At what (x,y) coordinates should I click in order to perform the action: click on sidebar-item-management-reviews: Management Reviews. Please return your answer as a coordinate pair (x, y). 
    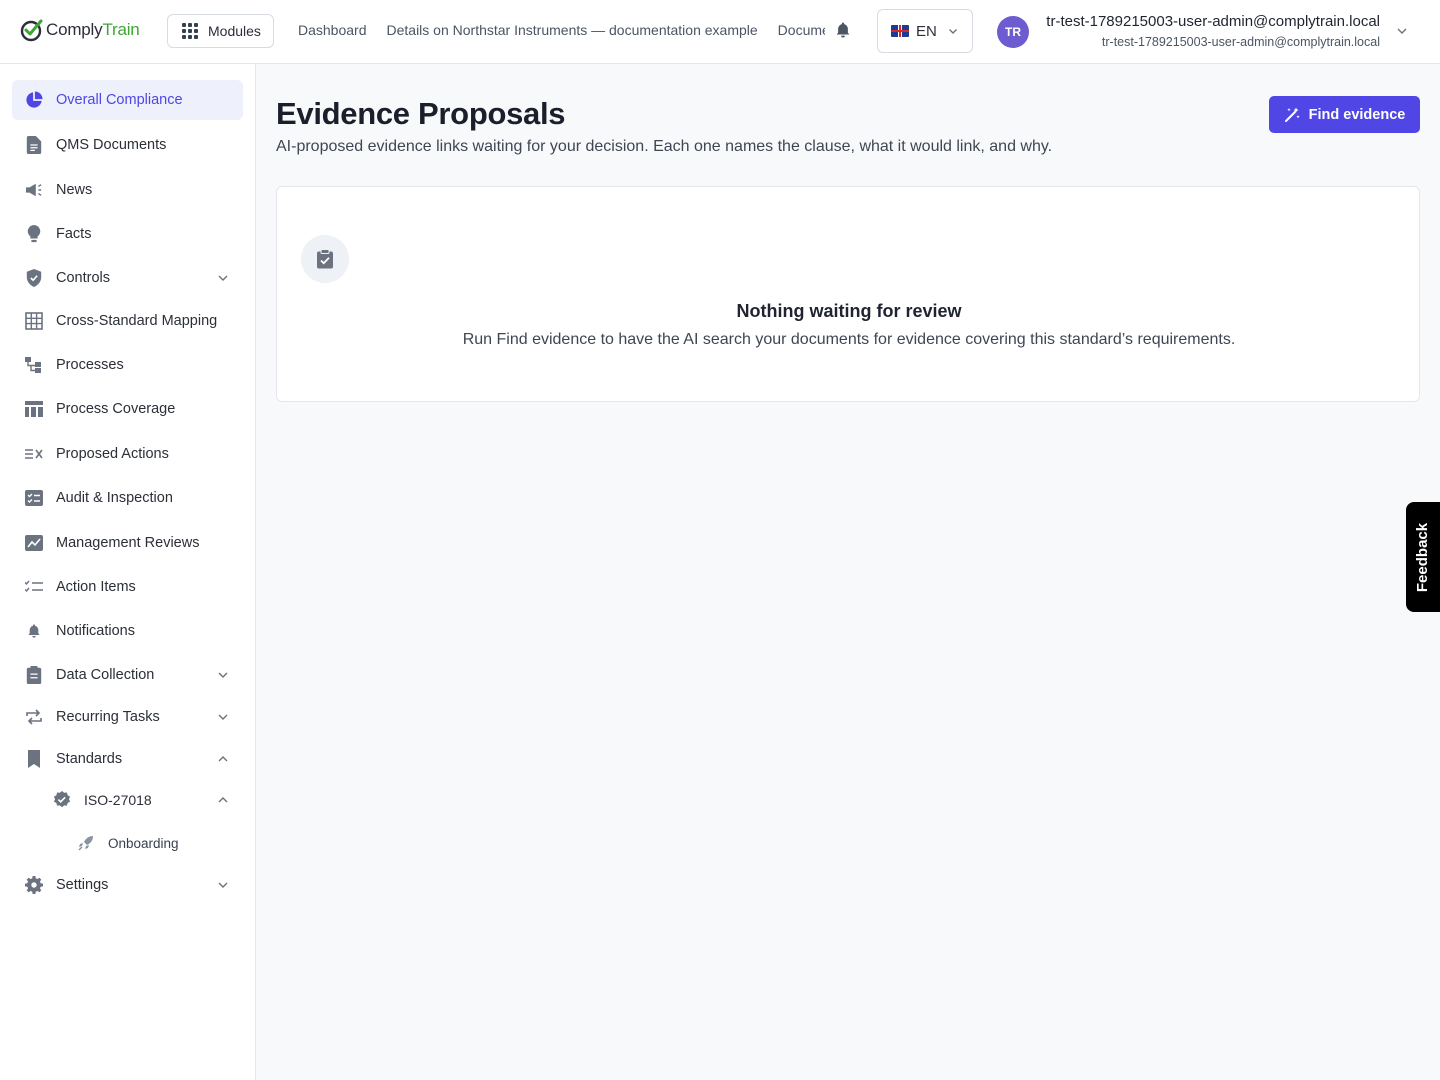
    Looking at the image, I should click on (127, 543).